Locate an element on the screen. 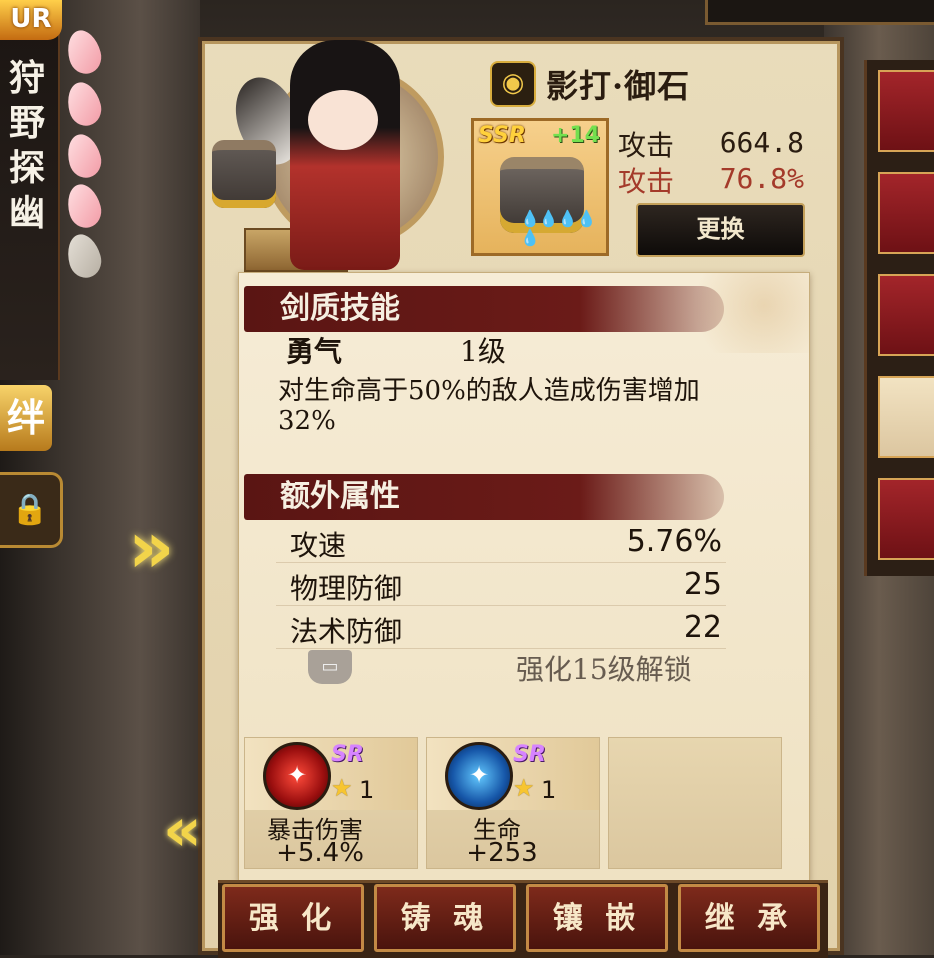  slot-value: +253 is located at coordinates (502, 853).